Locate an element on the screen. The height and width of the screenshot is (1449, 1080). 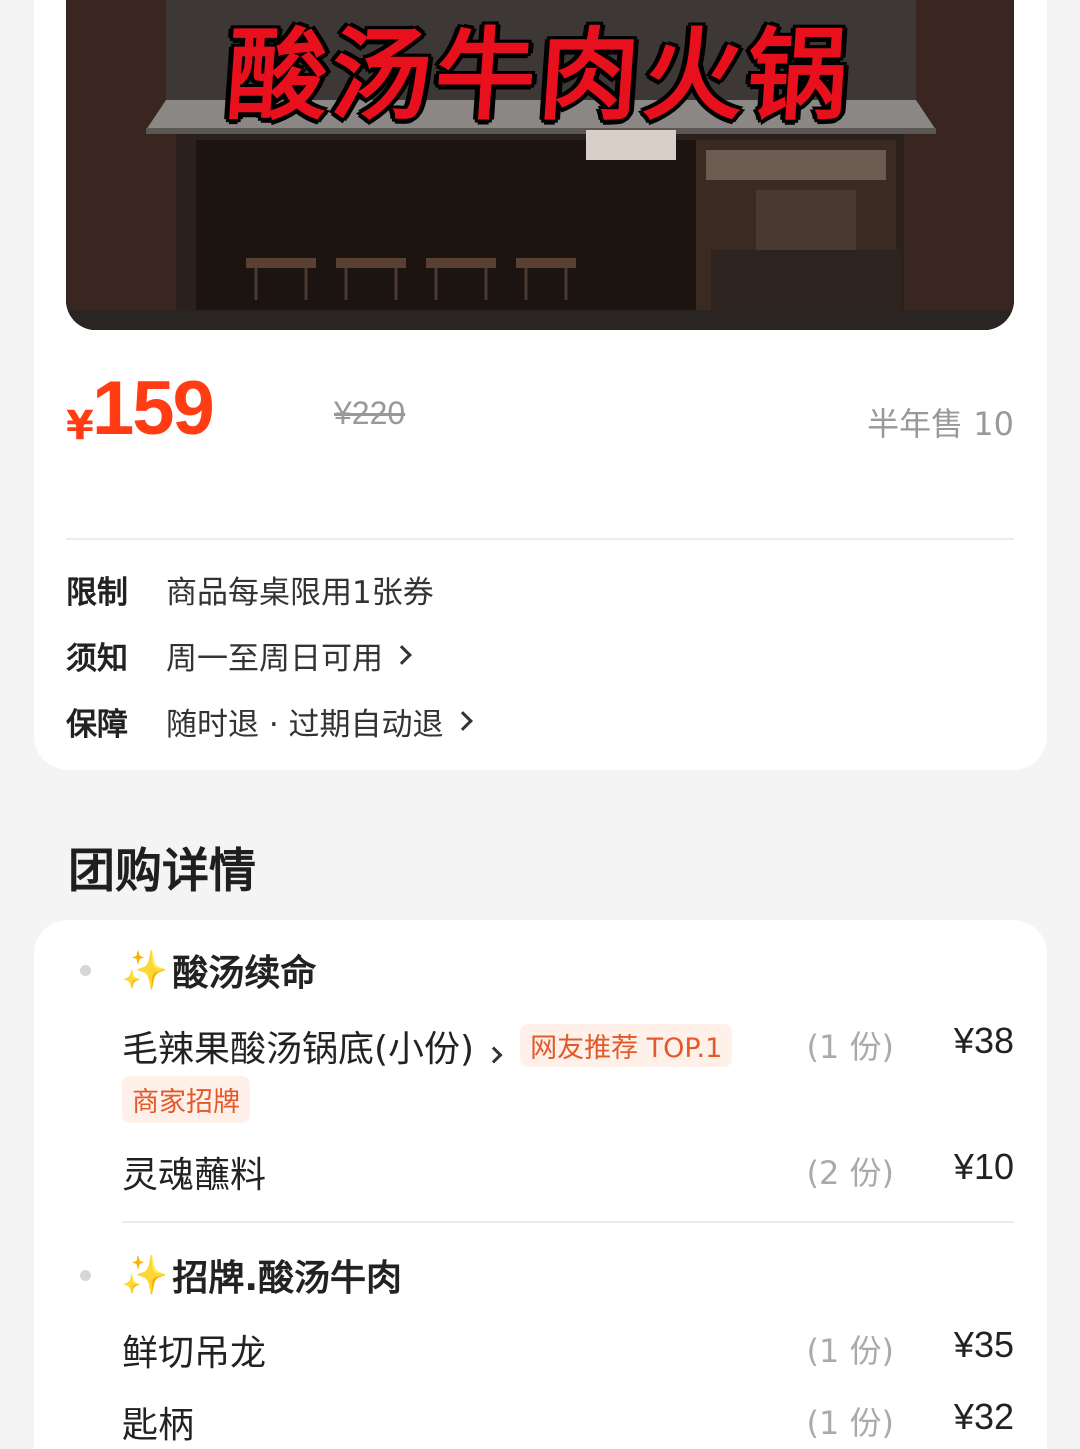
tag-row: 商家招牌 is located at coordinates (186, 1099).